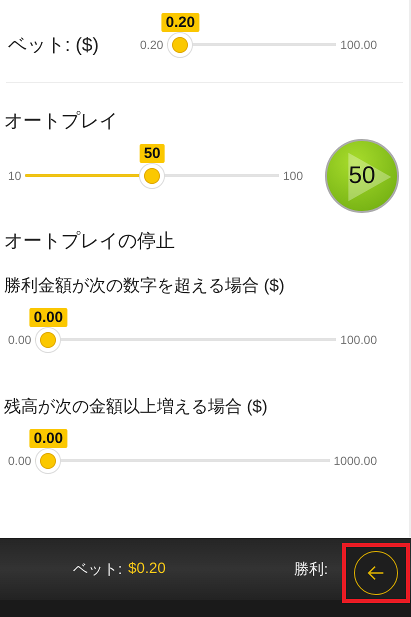 The width and height of the screenshot is (411, 617). What do you see at coordinates (54, 46) in the screenshot?
I see `bet-label: ベット: ($)` at bounding box center [54, 46].